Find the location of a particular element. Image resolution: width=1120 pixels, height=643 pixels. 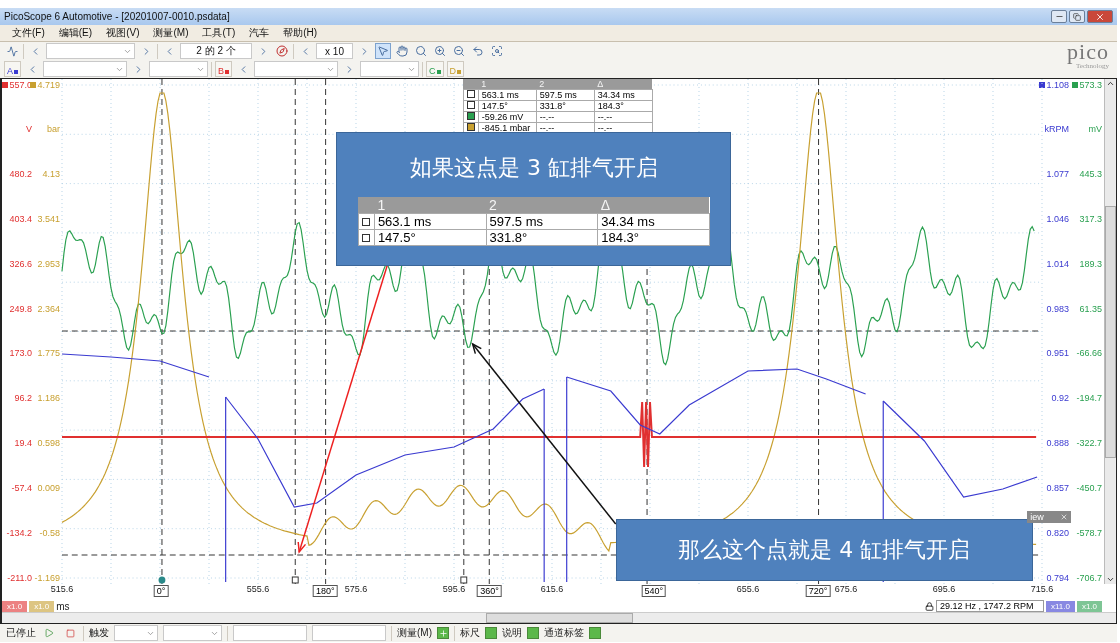

plus-icon is located at coordinates (443, 633).